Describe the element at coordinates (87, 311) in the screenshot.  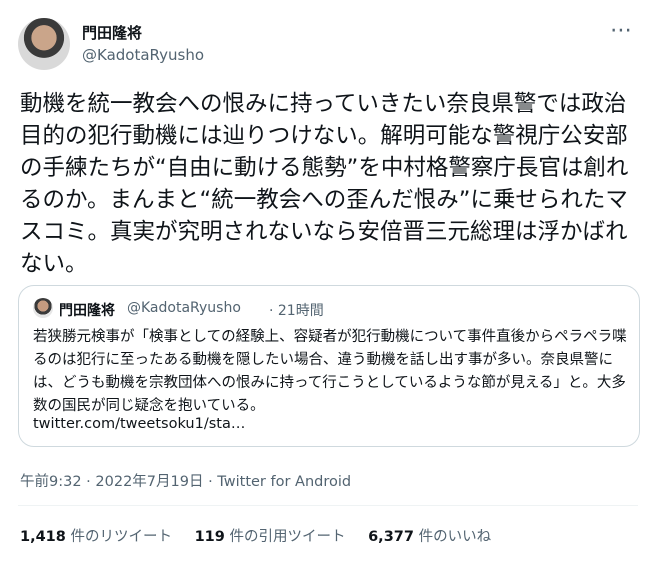
I see `quoted-author-name: 門田隆将` at that location.